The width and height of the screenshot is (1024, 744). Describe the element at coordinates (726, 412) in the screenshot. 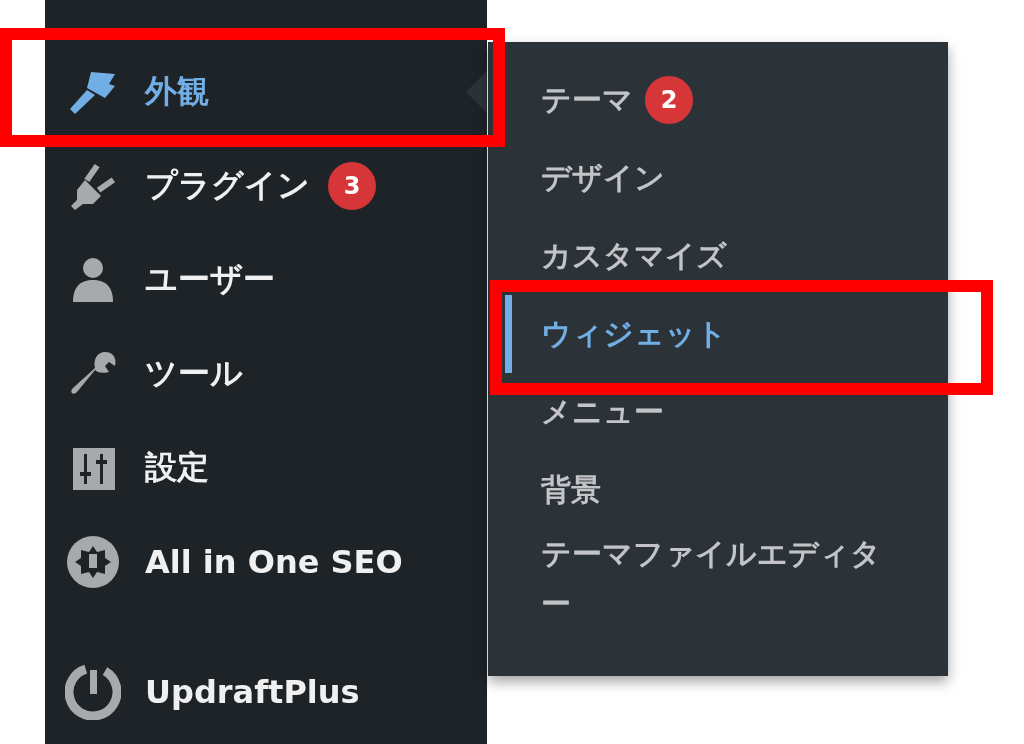

I see `submenu-item: メニュー` at that location.